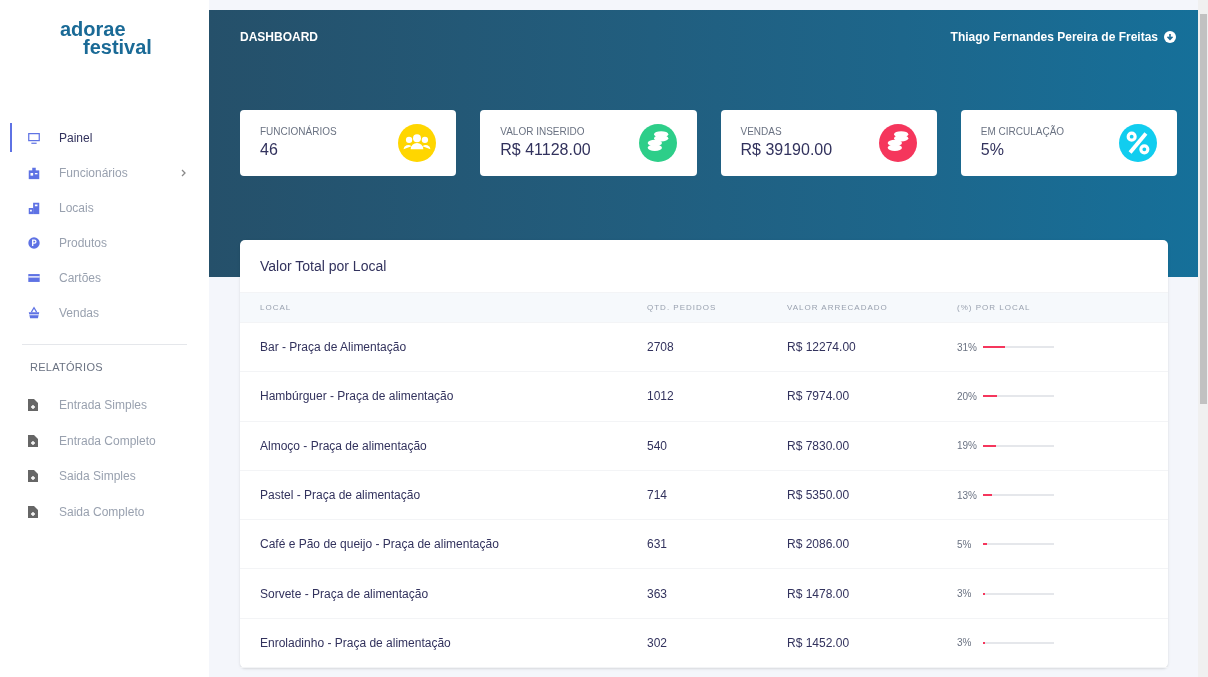 The width and height of the screenshot is (1208, 677). What do you see at coordinates (658, 643) in the screenshot?
I see `table-cell-text: 302` at bounding box center [658, 643].